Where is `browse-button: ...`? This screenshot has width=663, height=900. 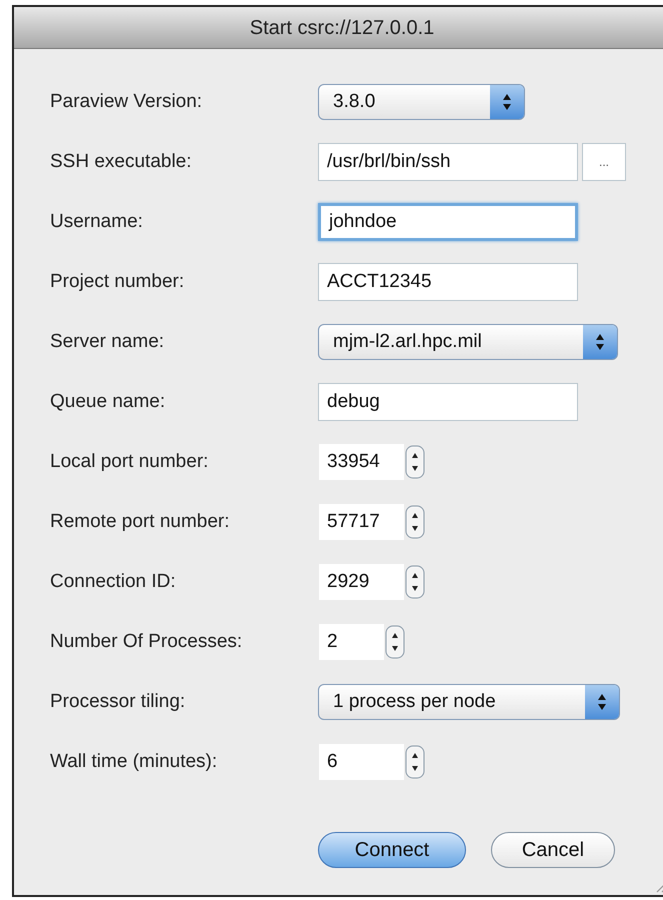
browse-button: ... is located at coordinates (604, 162).